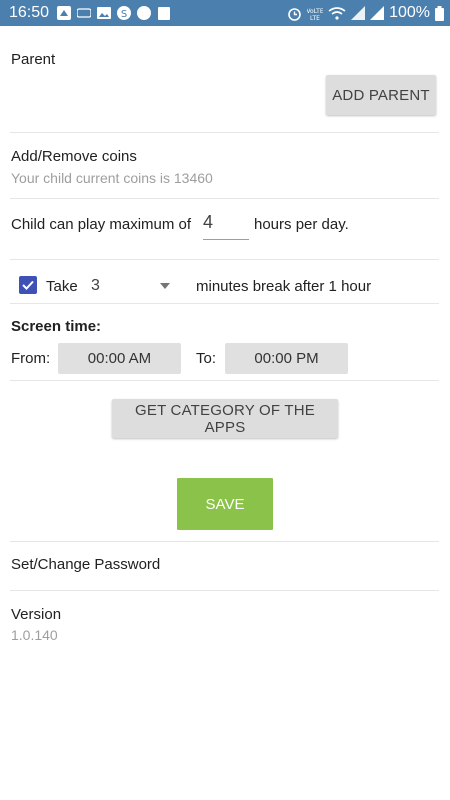 The height and width of the screenshot is (800, 450). Describe the element at coordinates (225, 418) in the screenshot. I see `get-category-button: GET CATEGORY OF THE APPS` at that location.